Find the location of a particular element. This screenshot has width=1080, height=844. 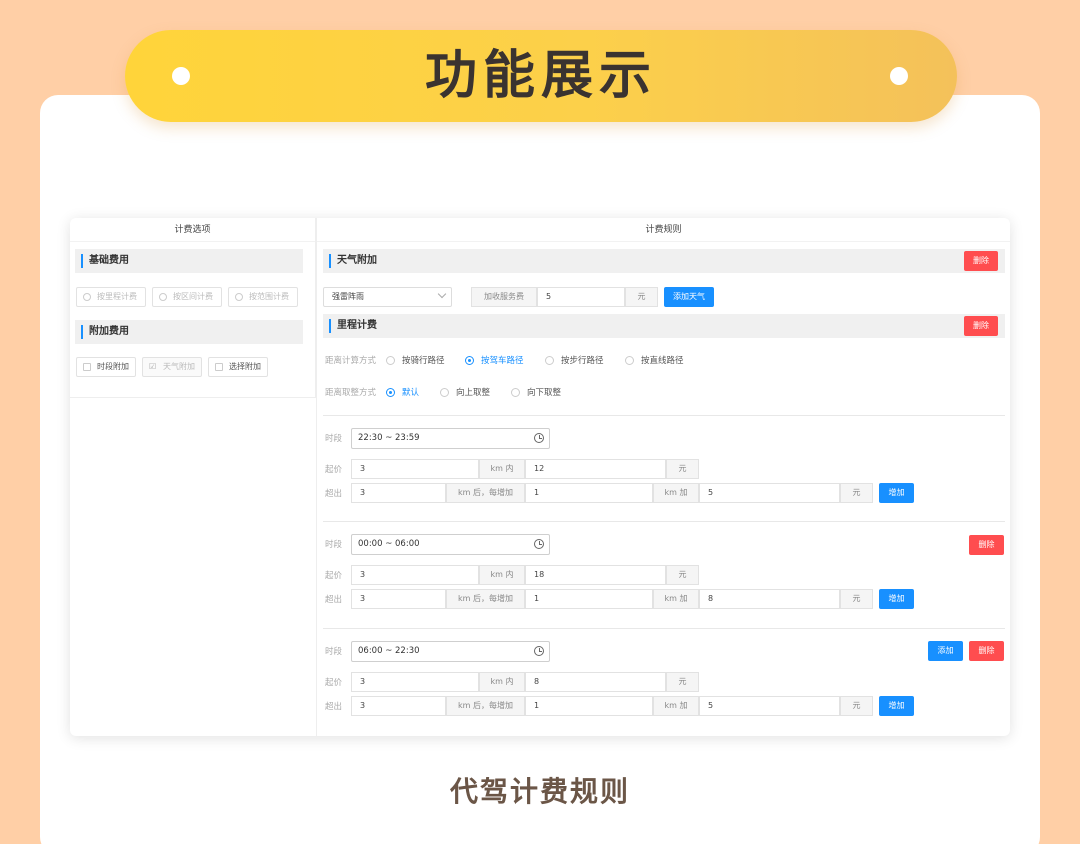

billing-rules-pane: 计费规则 is located at coordinates (663, 230).